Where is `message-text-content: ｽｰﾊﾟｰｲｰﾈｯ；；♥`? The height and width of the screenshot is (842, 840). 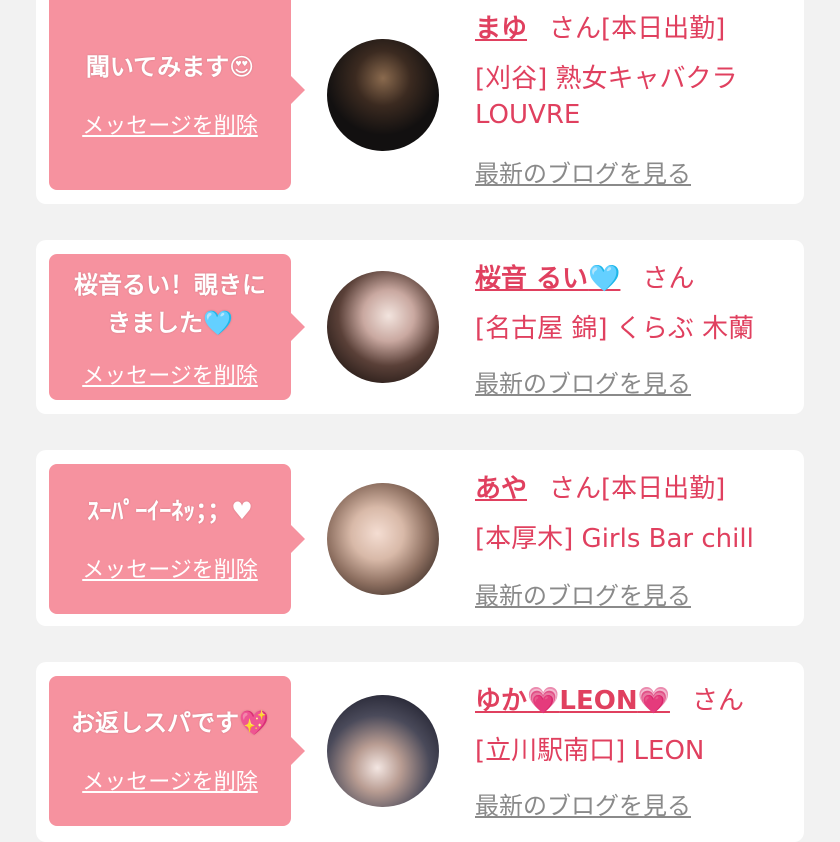 message-text-content: ｽｰﾊﾟｰｲｰﾈｯ；；♥ is located at coordinates (170, 511).